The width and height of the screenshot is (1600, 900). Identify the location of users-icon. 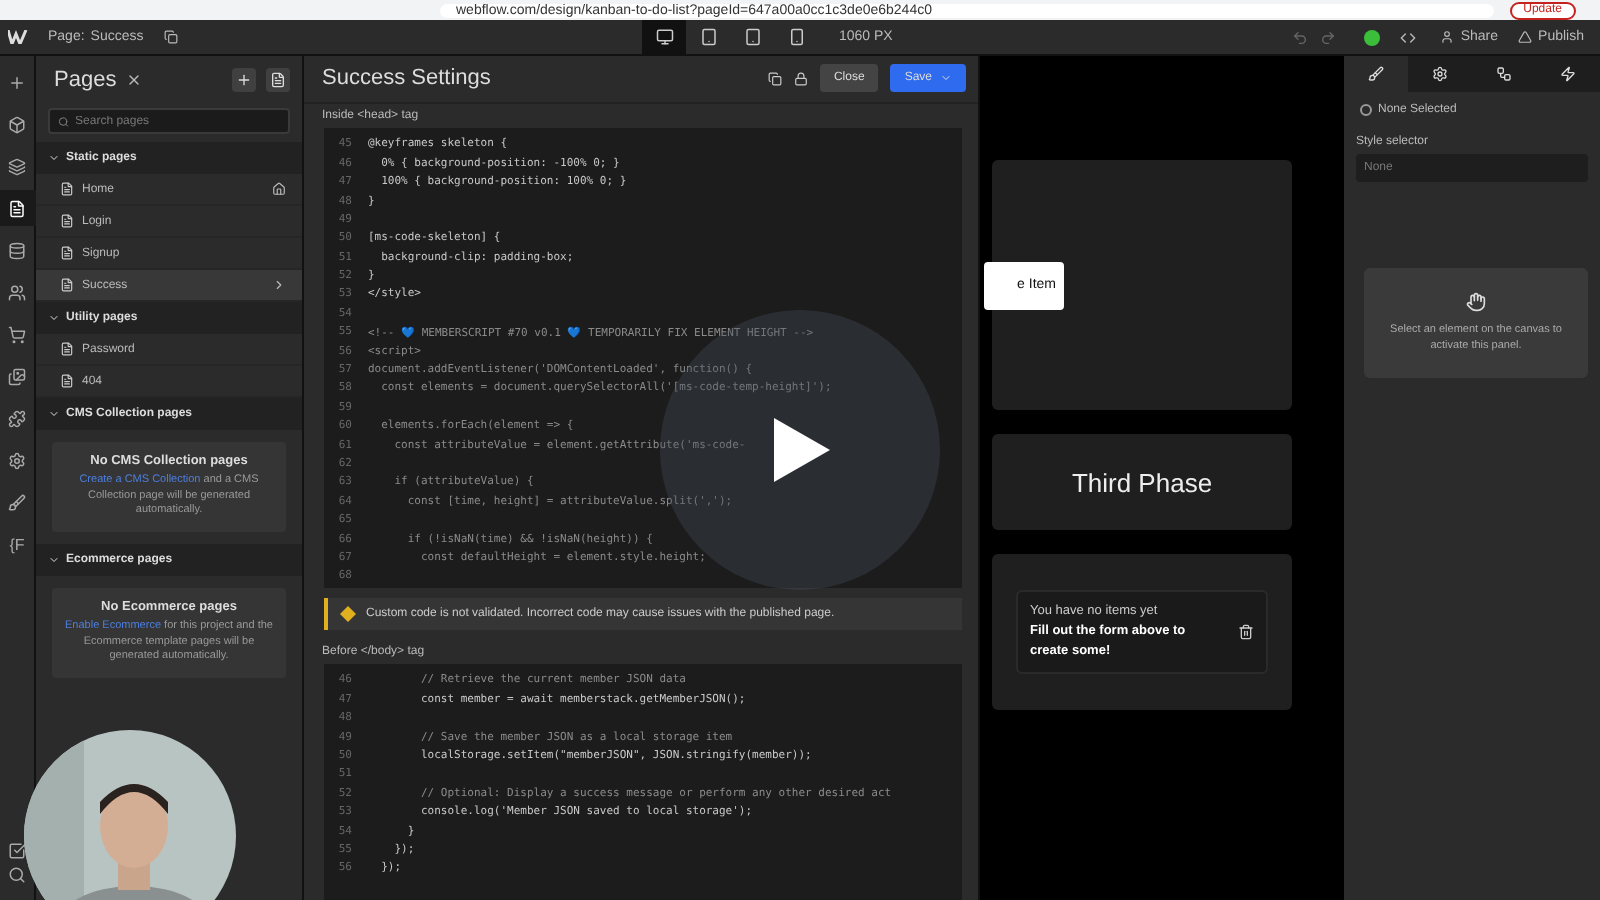
(17, 292).